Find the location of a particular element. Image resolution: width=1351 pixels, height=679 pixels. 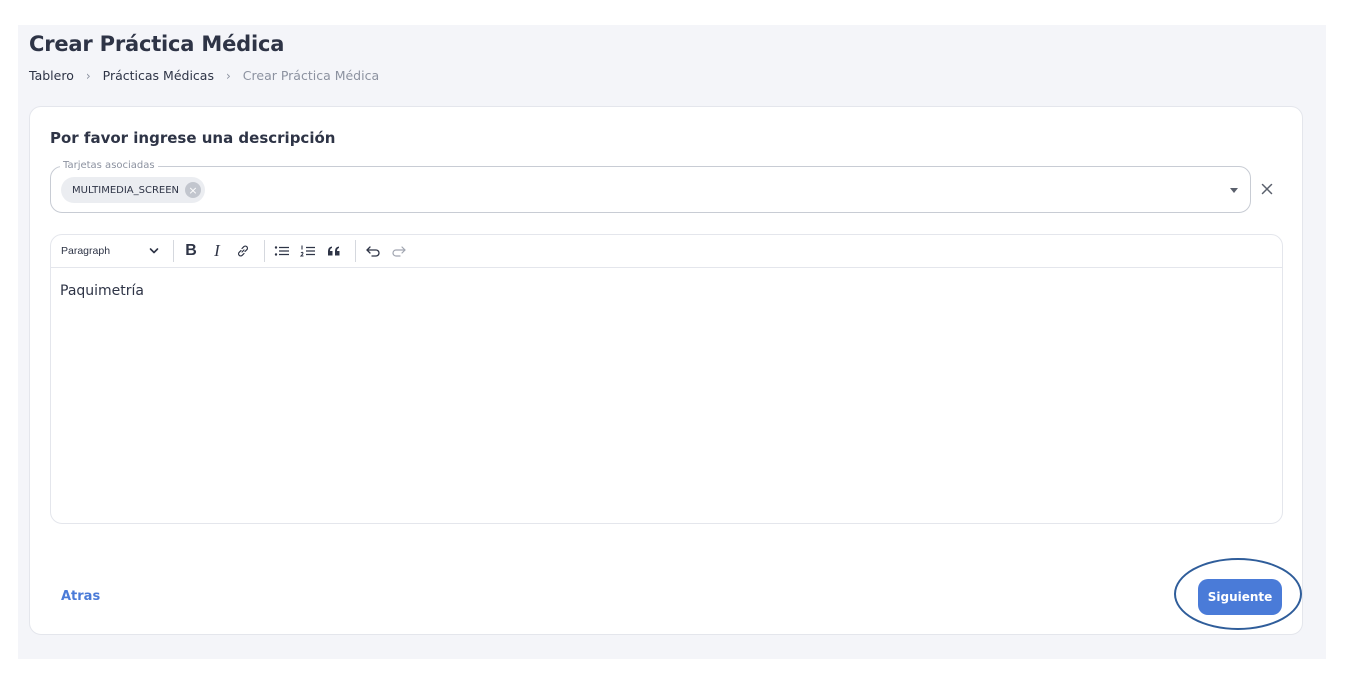

form-heading: Por favor ingrese una descripción is located at coordinates (193, 138).